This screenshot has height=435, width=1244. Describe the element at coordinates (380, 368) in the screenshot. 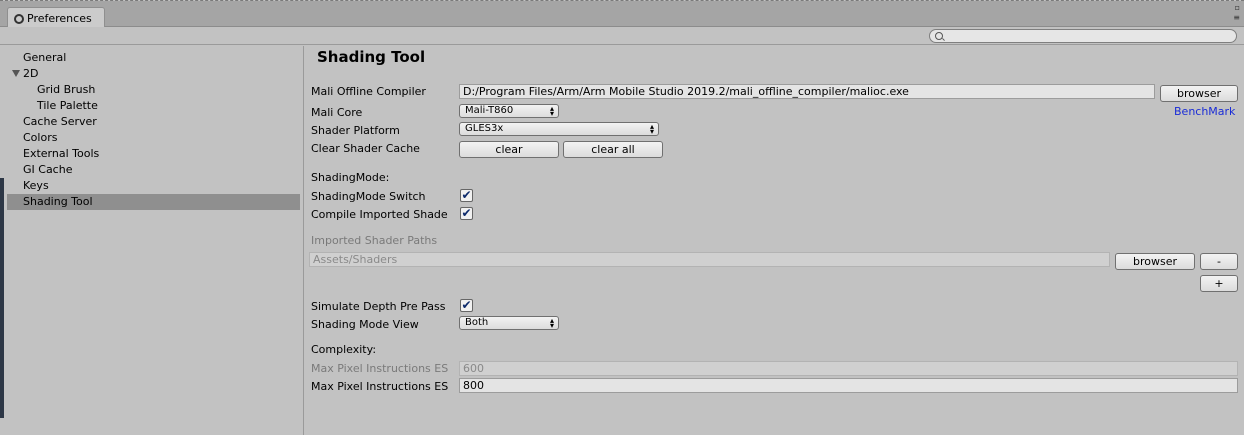

I see `max-pixel-disabled-label: Max Pixel Instructions ES` at that location.